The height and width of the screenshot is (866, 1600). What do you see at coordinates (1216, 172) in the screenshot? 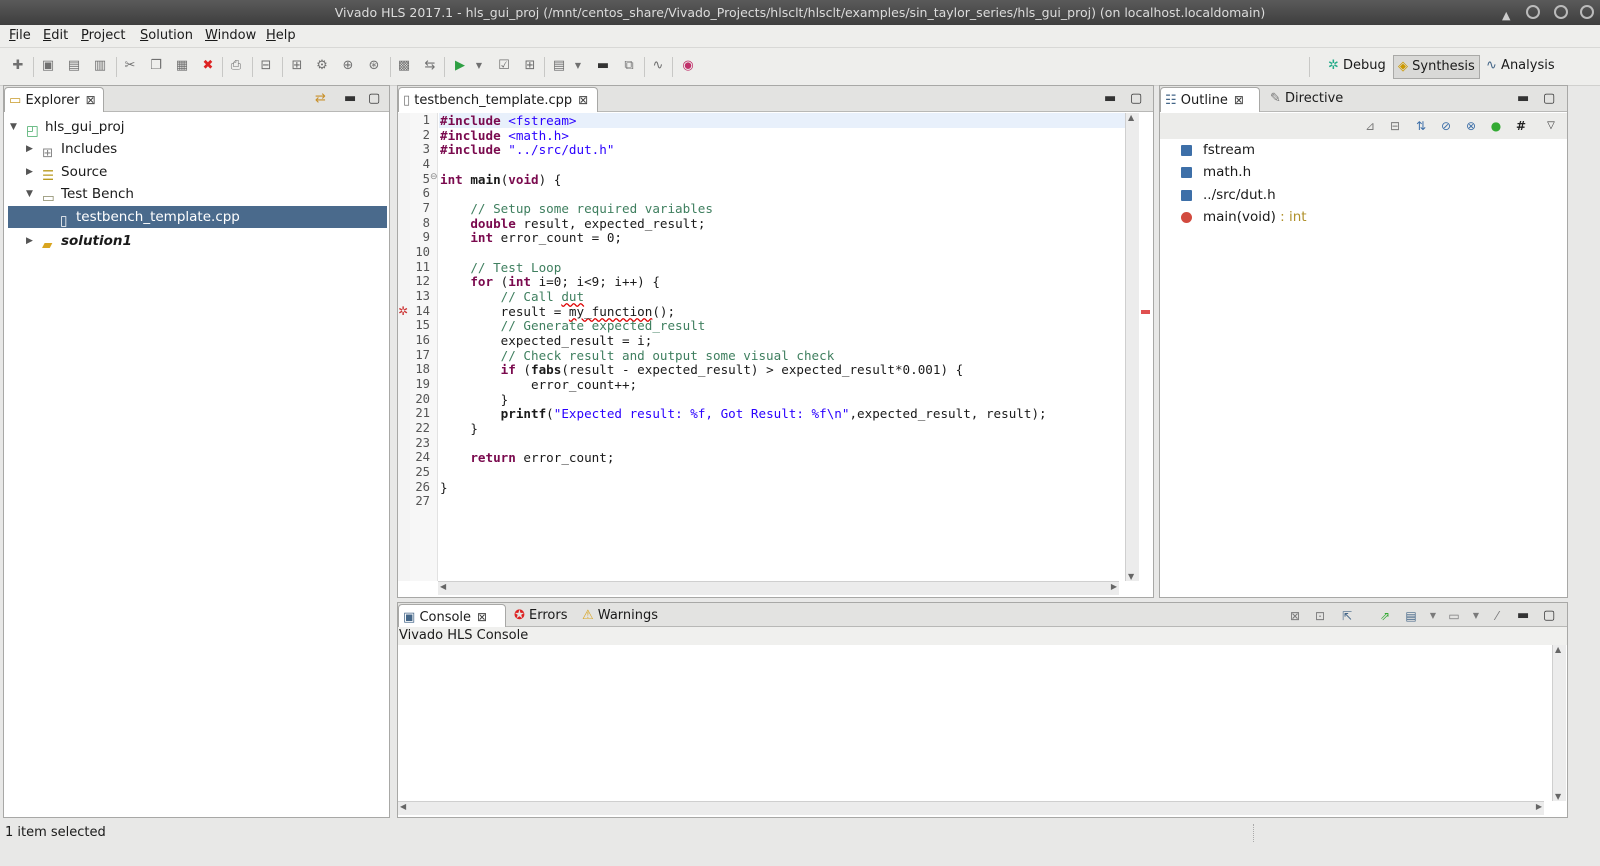
I see `outline-item: math.h` at bounding box center [1216, 172].